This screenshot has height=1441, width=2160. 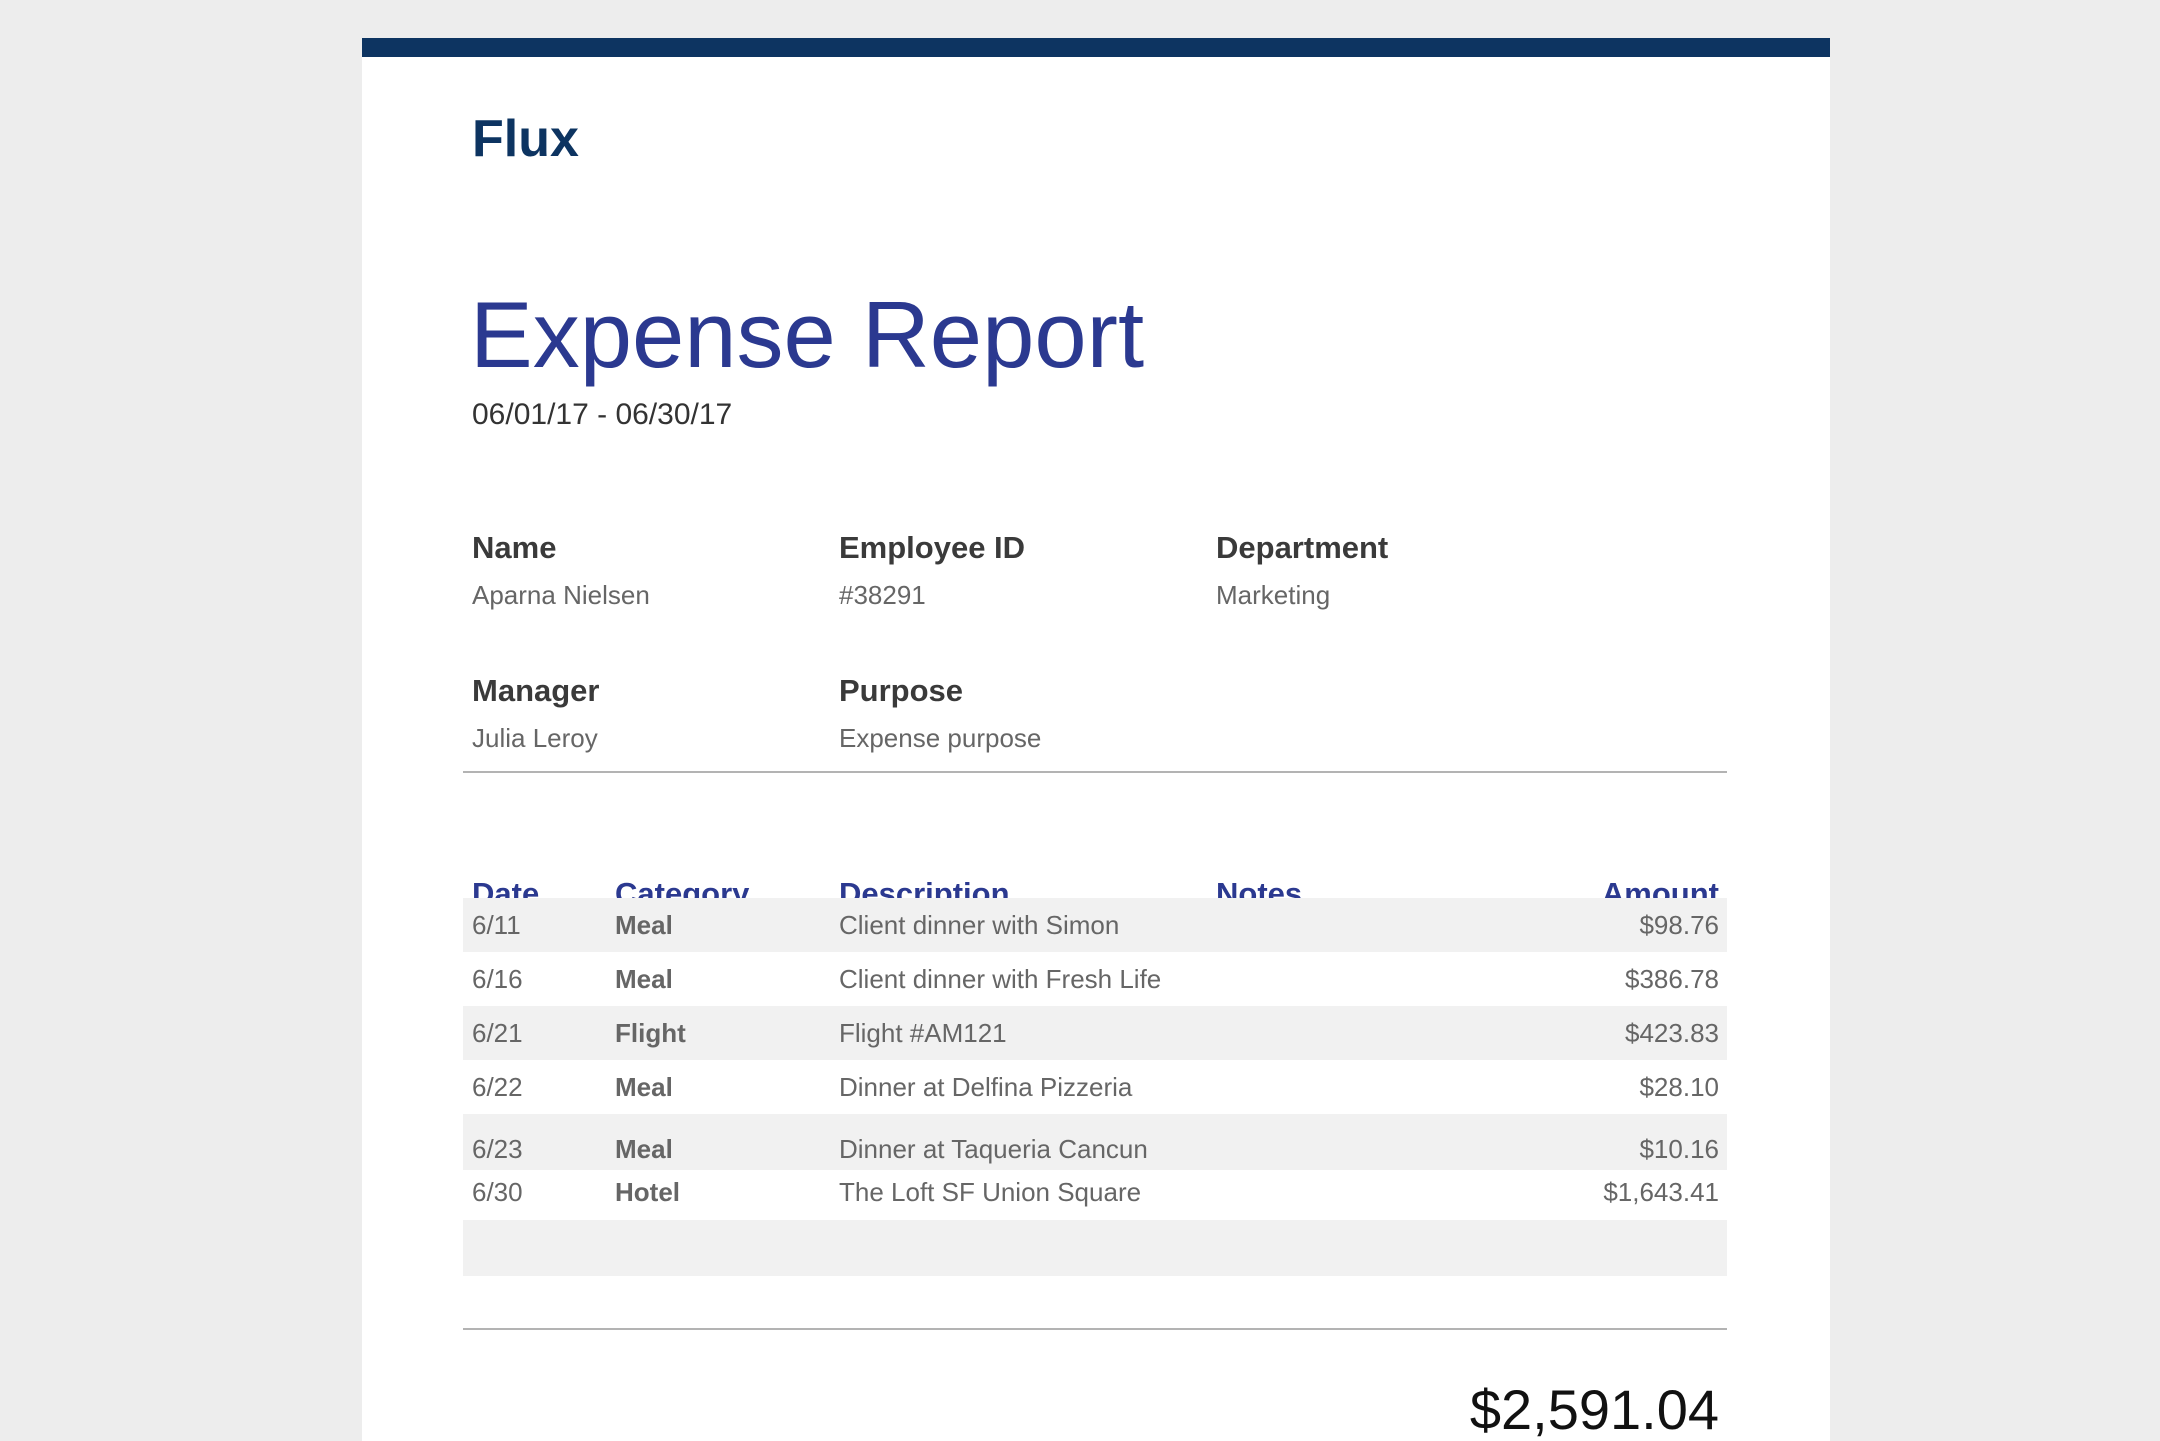 What do you see at coordinates (1095, 772) in the screenshot?
I see `section-divider` at bounding box center [1095, 772].